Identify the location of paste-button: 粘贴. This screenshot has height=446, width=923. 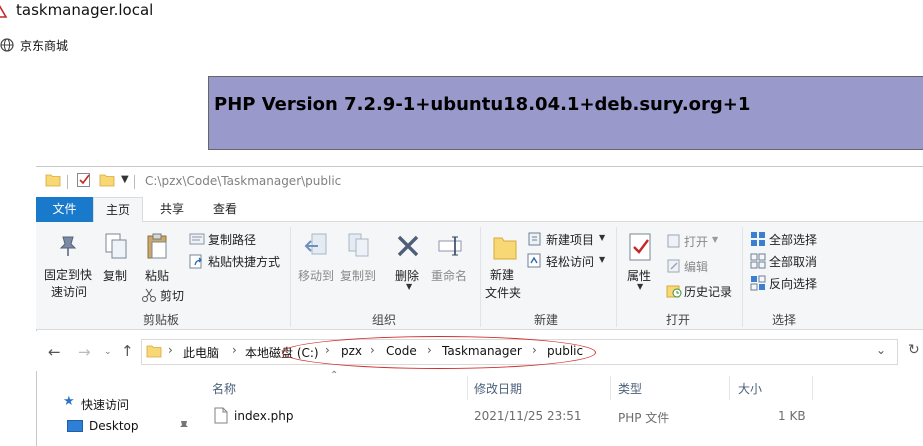
(158, 260).